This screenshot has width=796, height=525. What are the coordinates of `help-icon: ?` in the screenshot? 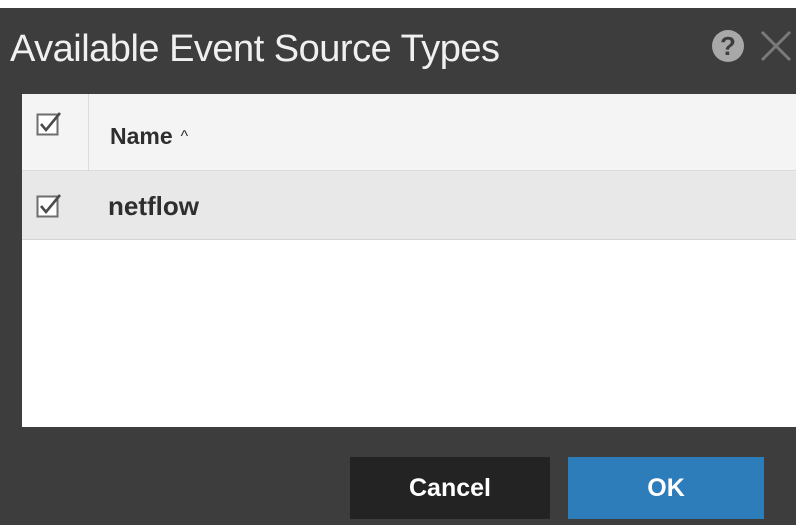 It's located at (728, 46).